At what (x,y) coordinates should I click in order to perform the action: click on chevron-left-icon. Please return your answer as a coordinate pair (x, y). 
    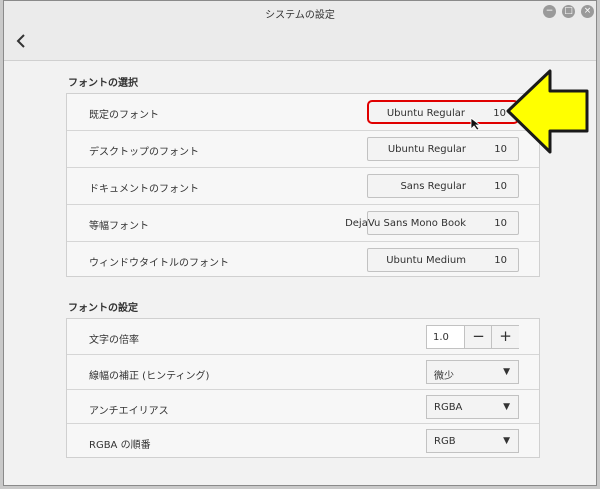
    Looking at the image, I should click on (20, 41).